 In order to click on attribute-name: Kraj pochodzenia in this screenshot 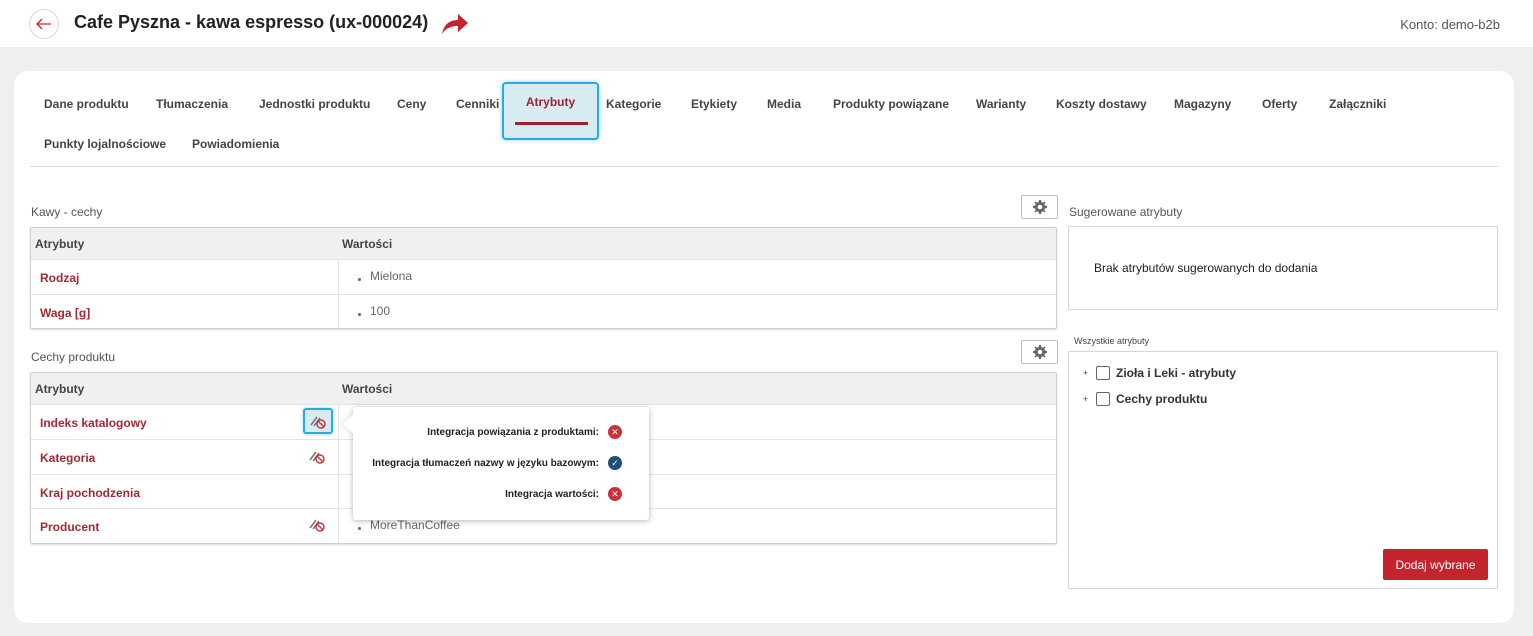, I will do `click(90, 493)`.